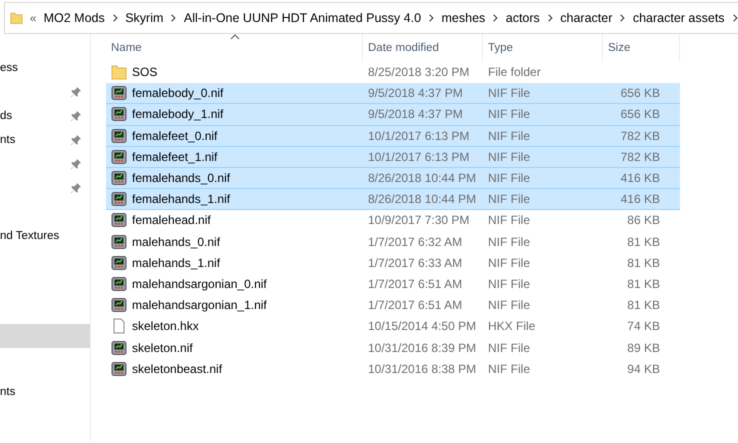  What do you see at coordinates (422, 326) in the screenshot?
I see `date-modified: 10/15/2014 4:50 PM` at bounding box center [422, 326].